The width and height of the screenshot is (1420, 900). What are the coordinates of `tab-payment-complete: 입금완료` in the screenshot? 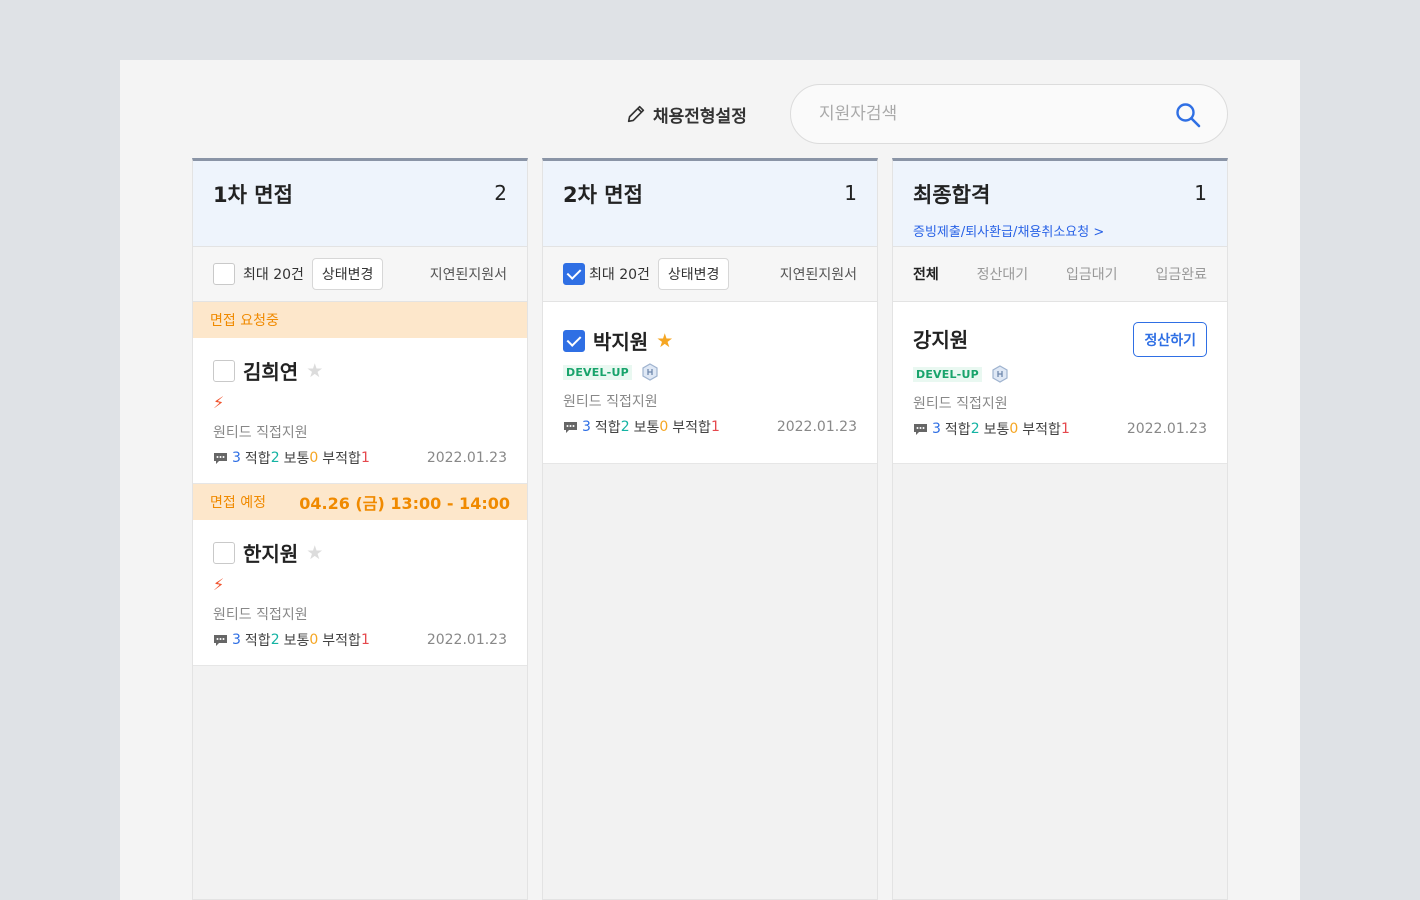 It's located at (1181, 274).